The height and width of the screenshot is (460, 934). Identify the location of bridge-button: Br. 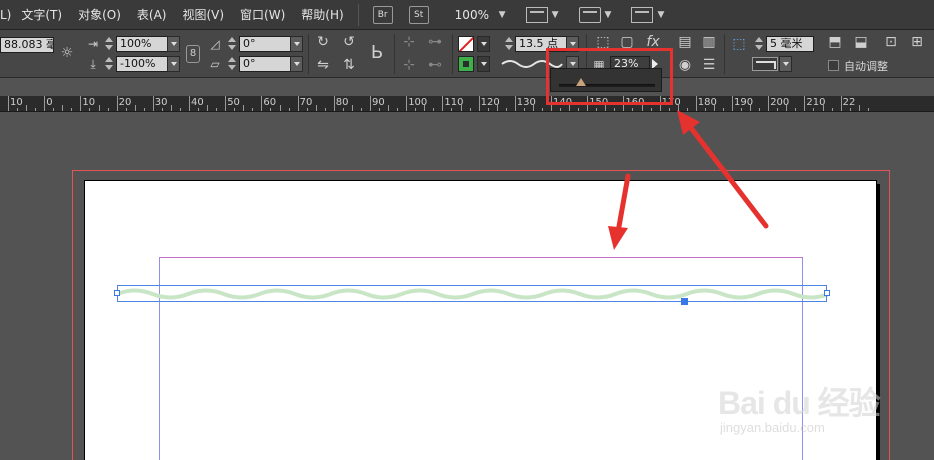
(382, 14).